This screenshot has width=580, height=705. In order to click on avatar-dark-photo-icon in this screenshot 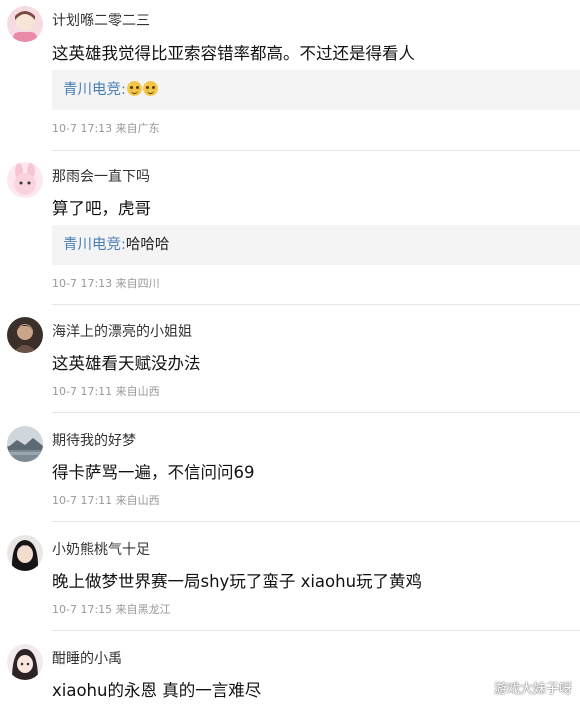, I will do `click(25, 335)`.